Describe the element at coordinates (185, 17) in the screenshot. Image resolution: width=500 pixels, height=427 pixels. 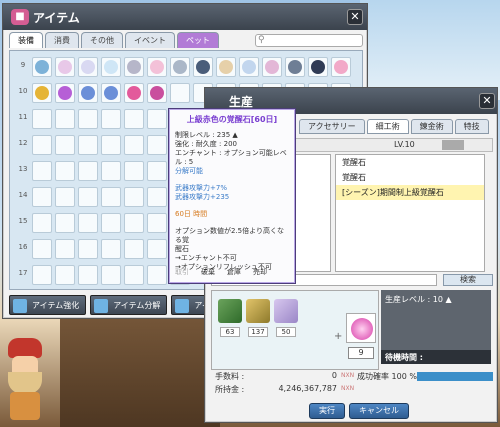
I see `item-window-titlebar: ■ アイテム ✕` at that location.